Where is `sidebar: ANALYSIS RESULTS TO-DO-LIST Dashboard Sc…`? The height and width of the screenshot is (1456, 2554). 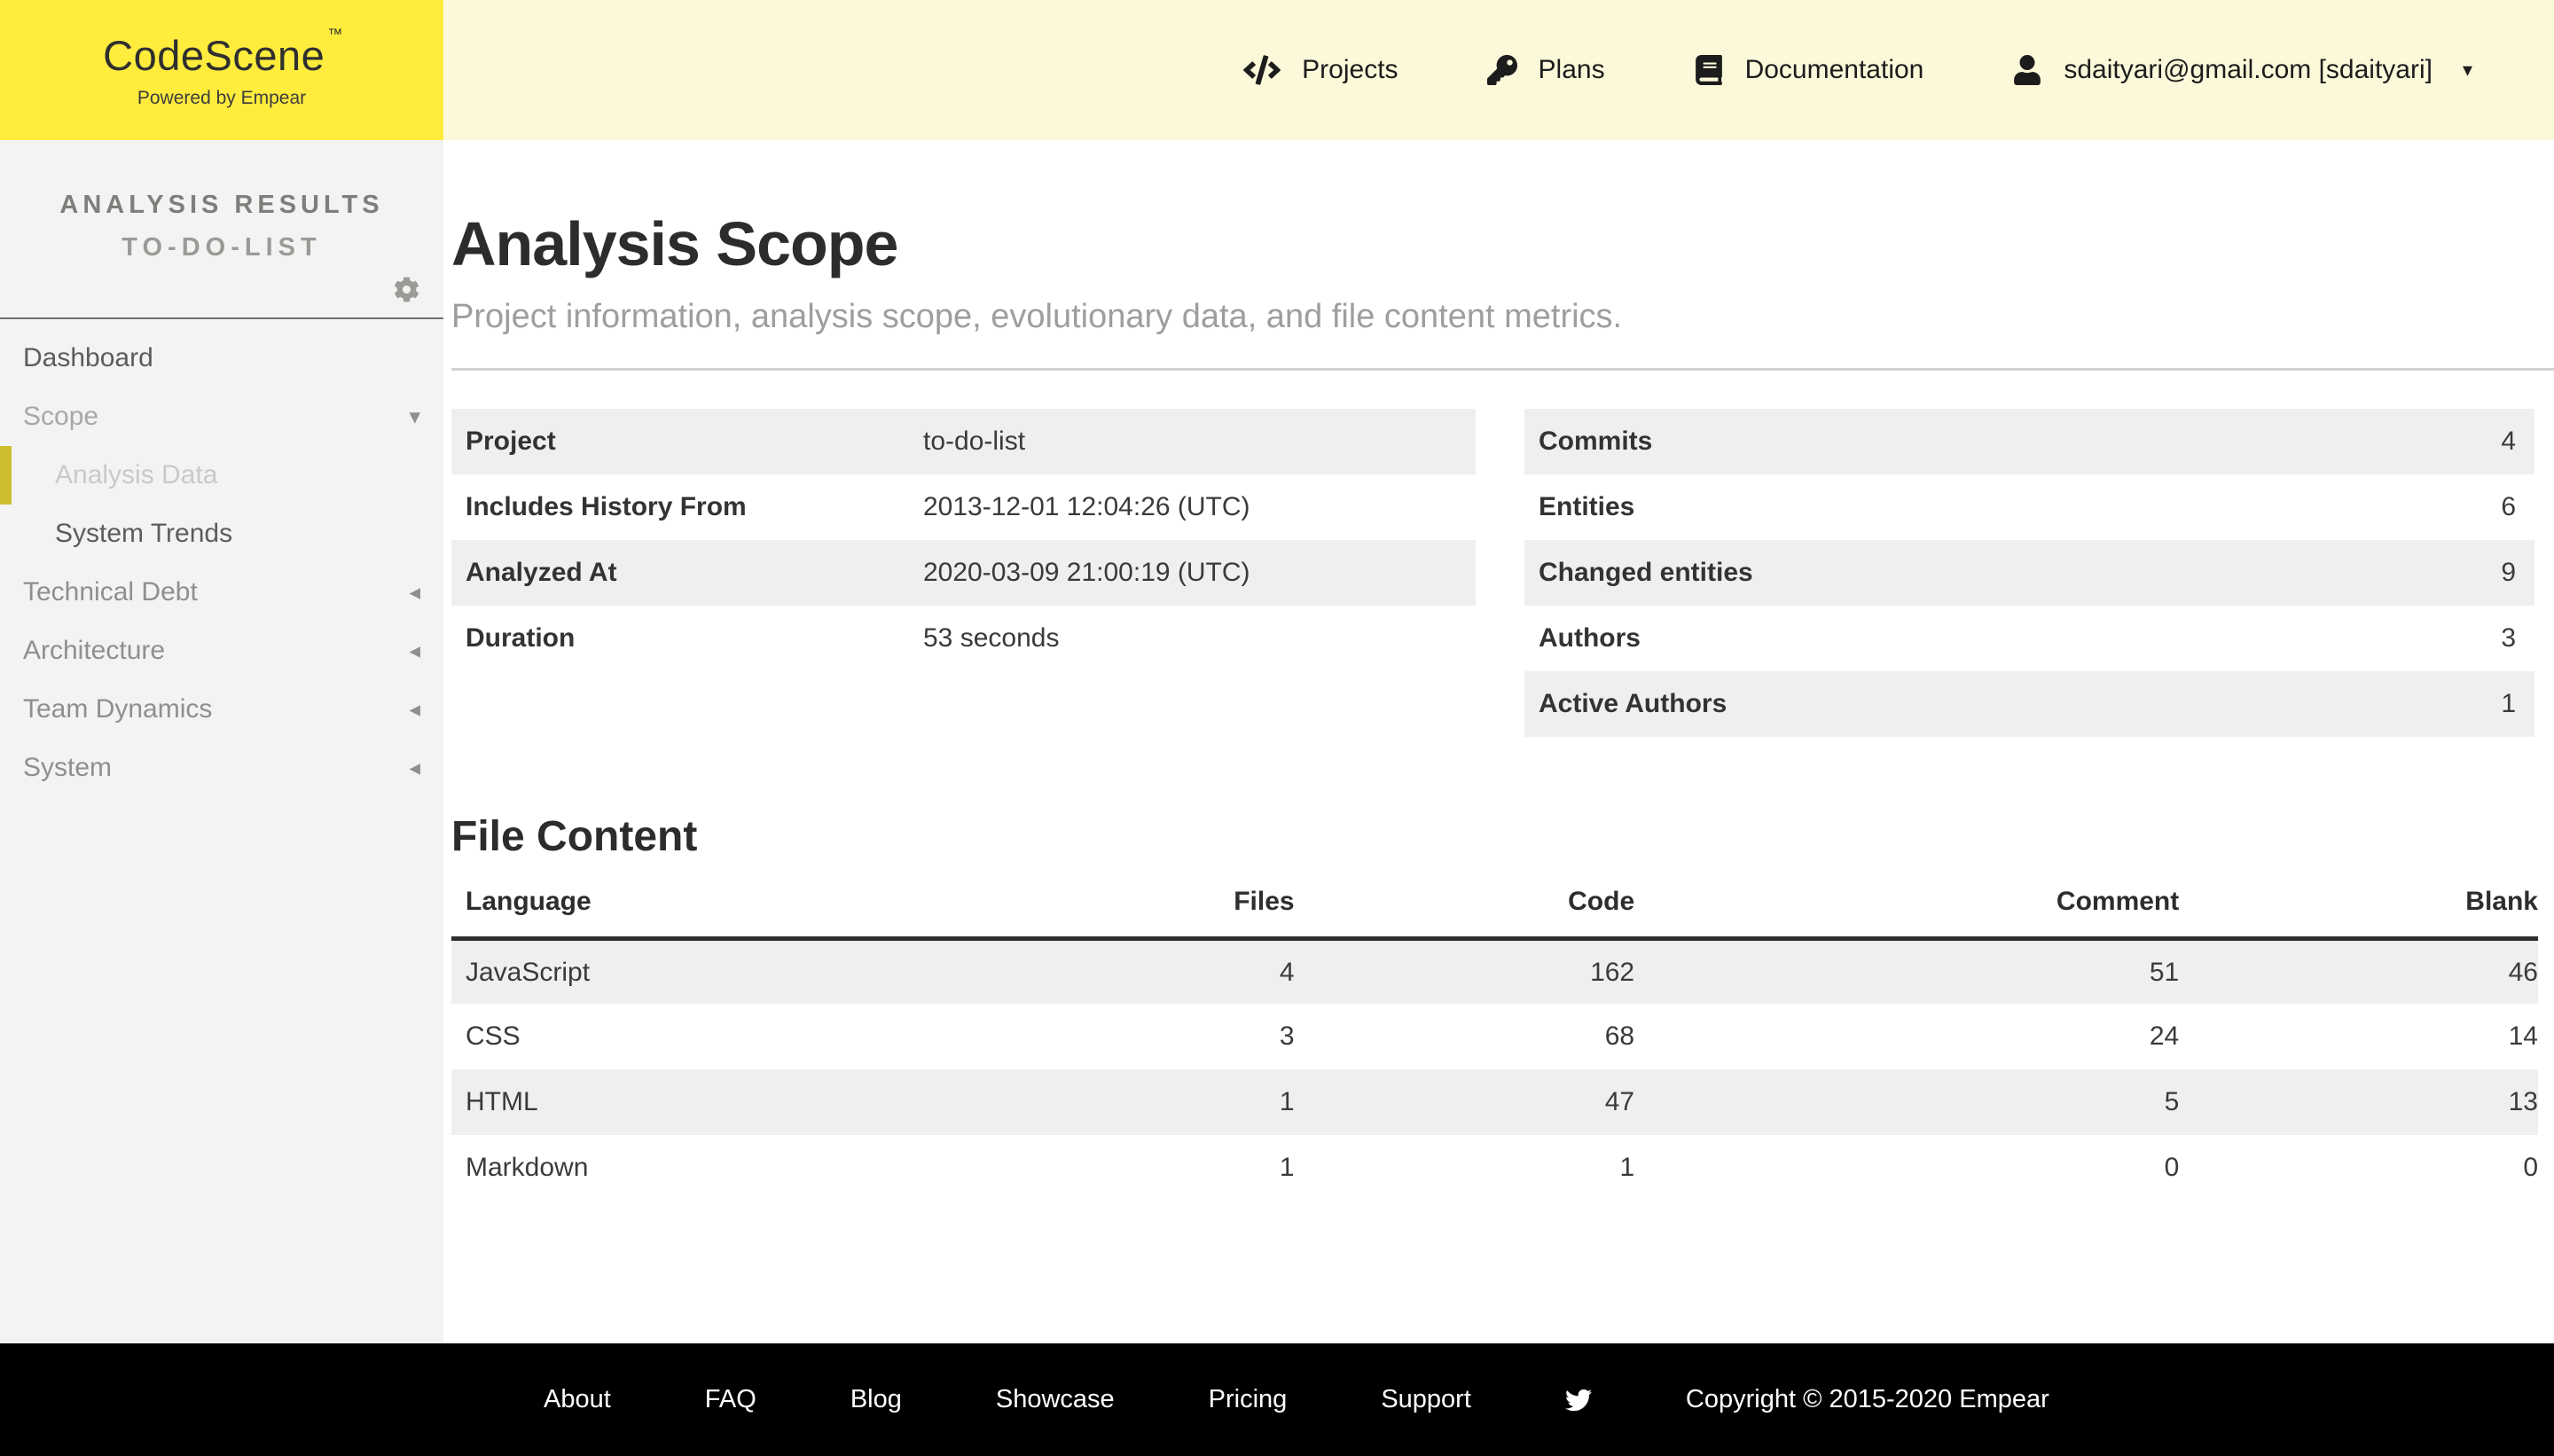 sidebar: ANALYSIS RESULTS TO-DO-LIST Dashboard Sc… is located at coordinates (221, 741).